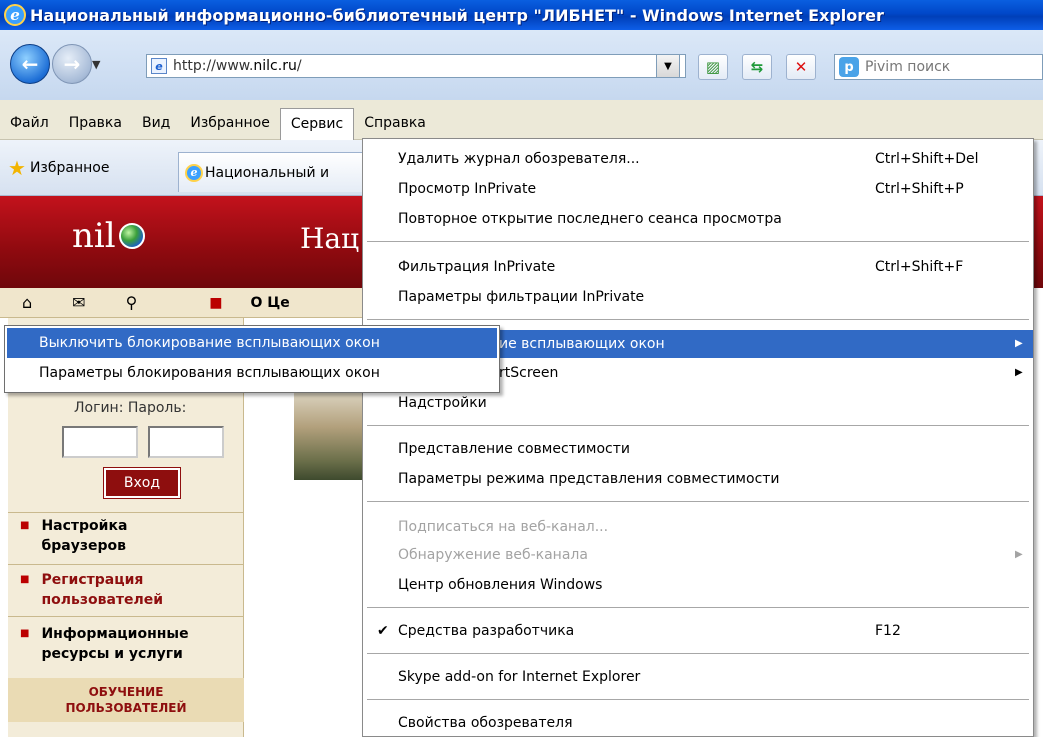 This screenshot has height=737, width=1043. What do you see at coordinates (73, 536) in the screenshot?
I see `link-browser-settings: ■ Настройка браузеров` at bounding box center [73, 536].